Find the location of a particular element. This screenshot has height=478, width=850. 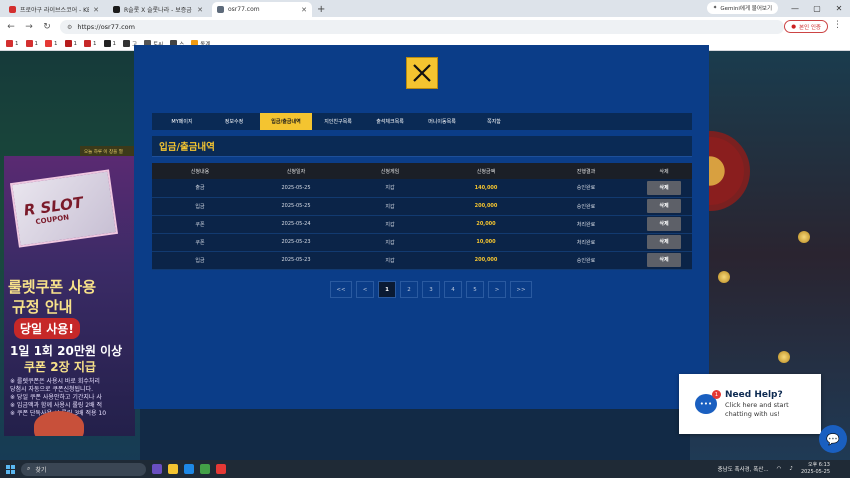

promo-note-line: ※ 룰렛쿠폰은 사용시 바로 회수처리 is located at coordinates (55, 381).